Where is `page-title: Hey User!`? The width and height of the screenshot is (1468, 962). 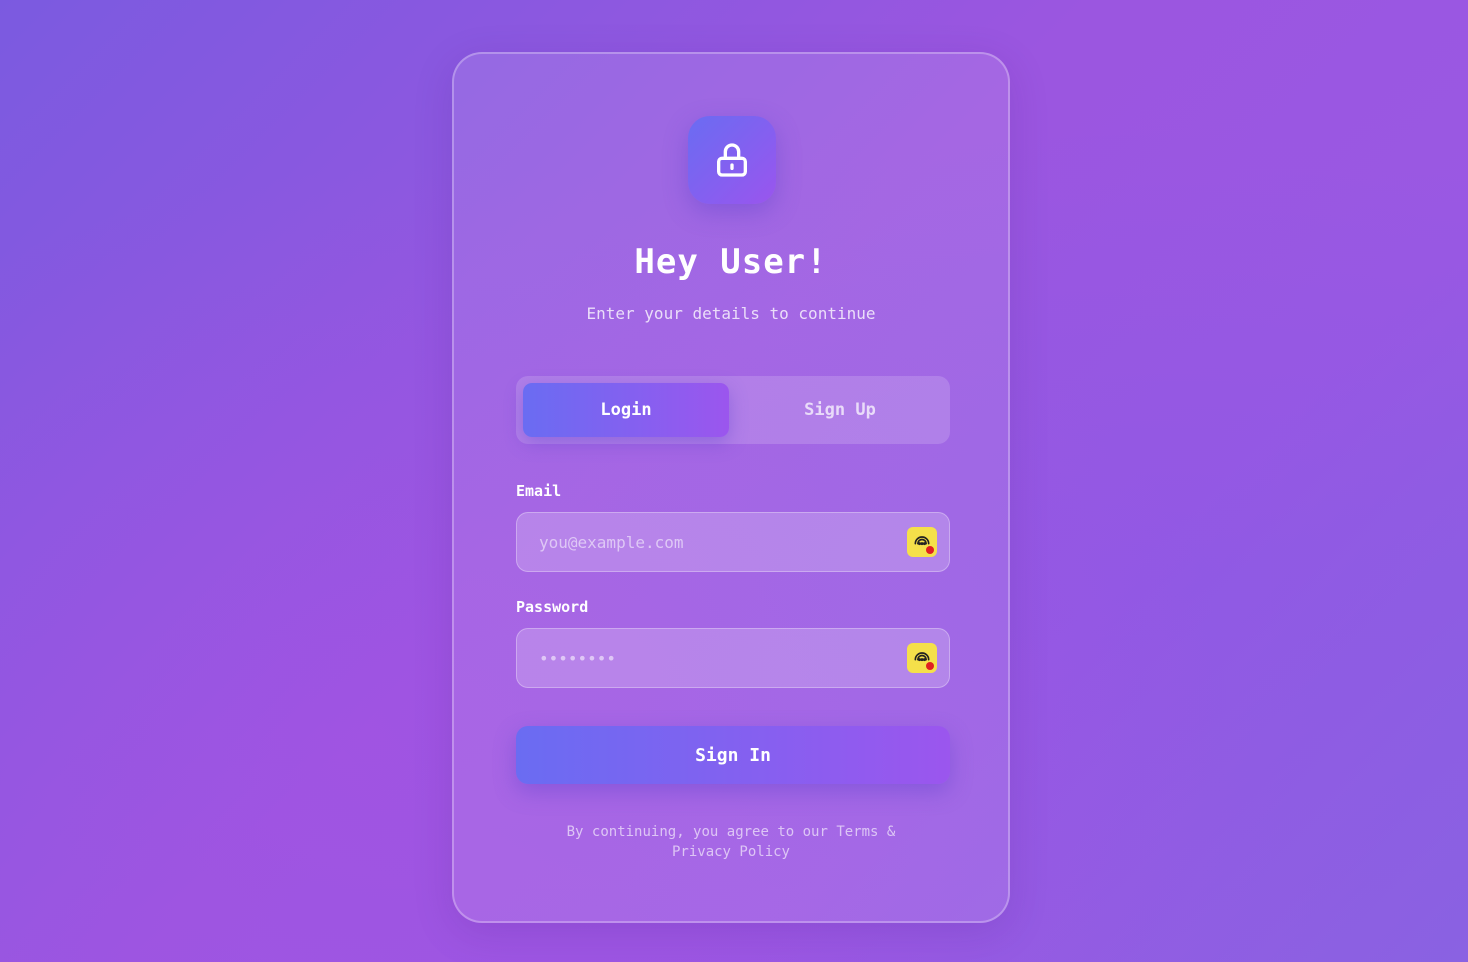
page-title: Hey User! is located at coordinates (731, 262).